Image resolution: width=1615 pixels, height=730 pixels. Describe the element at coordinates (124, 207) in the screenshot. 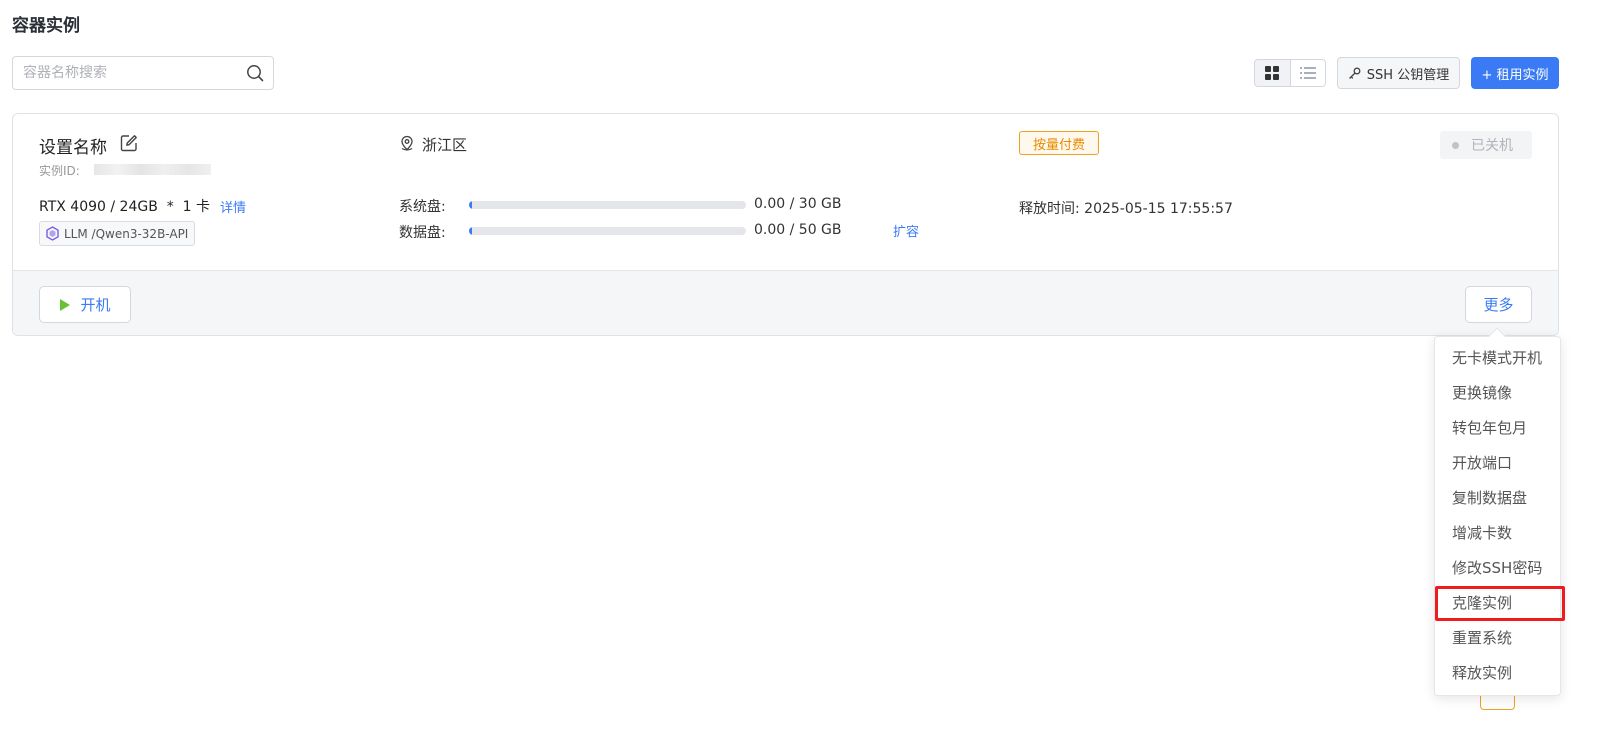

I see `gpu-spec: RTX 4090 / 24GB * 1 卡` at that location.